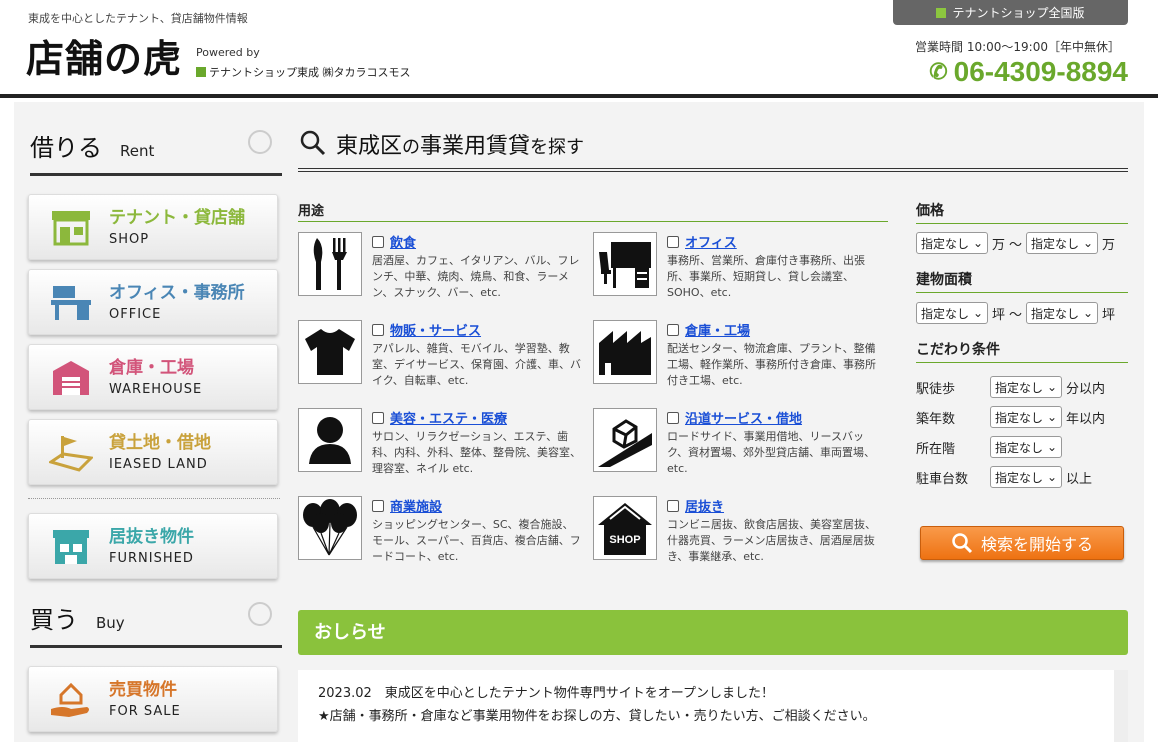 The width and height of the screenshot is (1158, 742). Describe the element at coordinates (151, 558) in the screenshot. I see `sidebar-item-sublabel: FURNISHED` at that location.